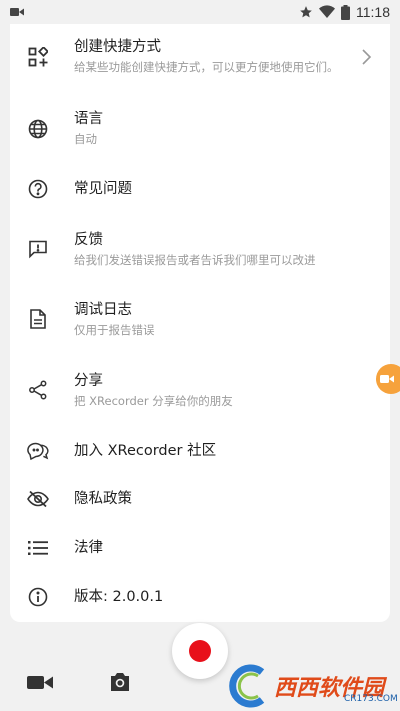  What do you see at coordinates (117, 47) in the screenshot?
I see `menu-title: 创建快捷方式` at bounding box center [117, 47].